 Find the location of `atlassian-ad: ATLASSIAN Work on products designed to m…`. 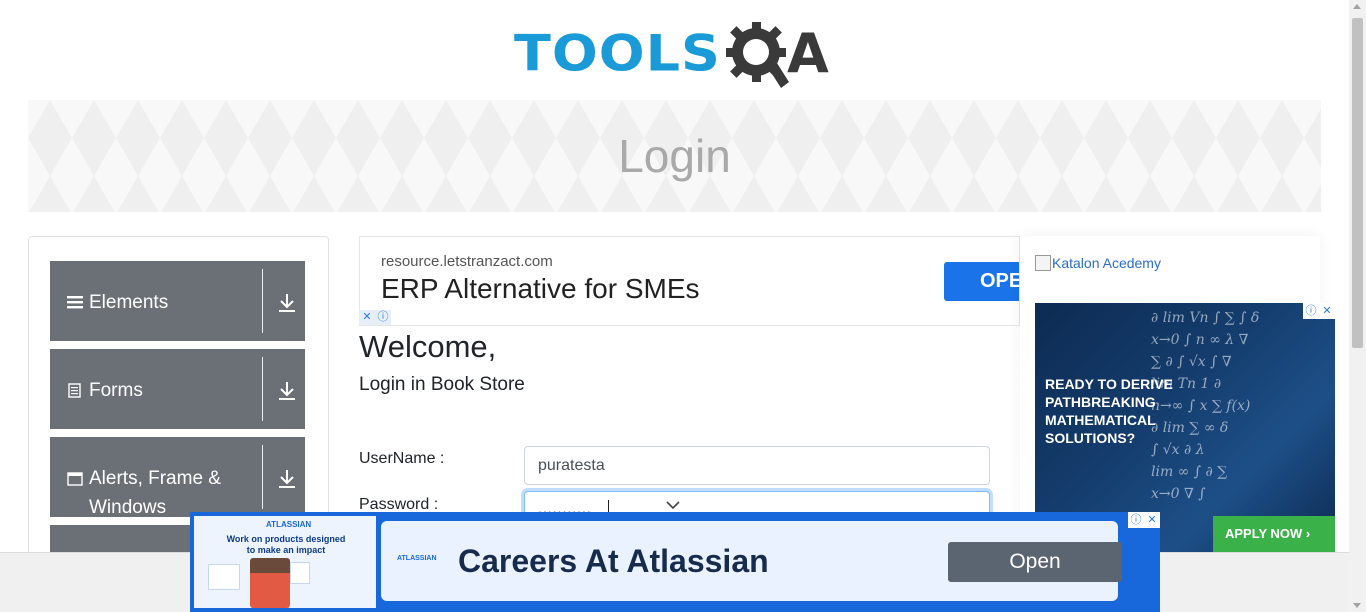

atlassian-ad: ATLASSIAN Work on products designed to m… is located at coordinates (675, 562).